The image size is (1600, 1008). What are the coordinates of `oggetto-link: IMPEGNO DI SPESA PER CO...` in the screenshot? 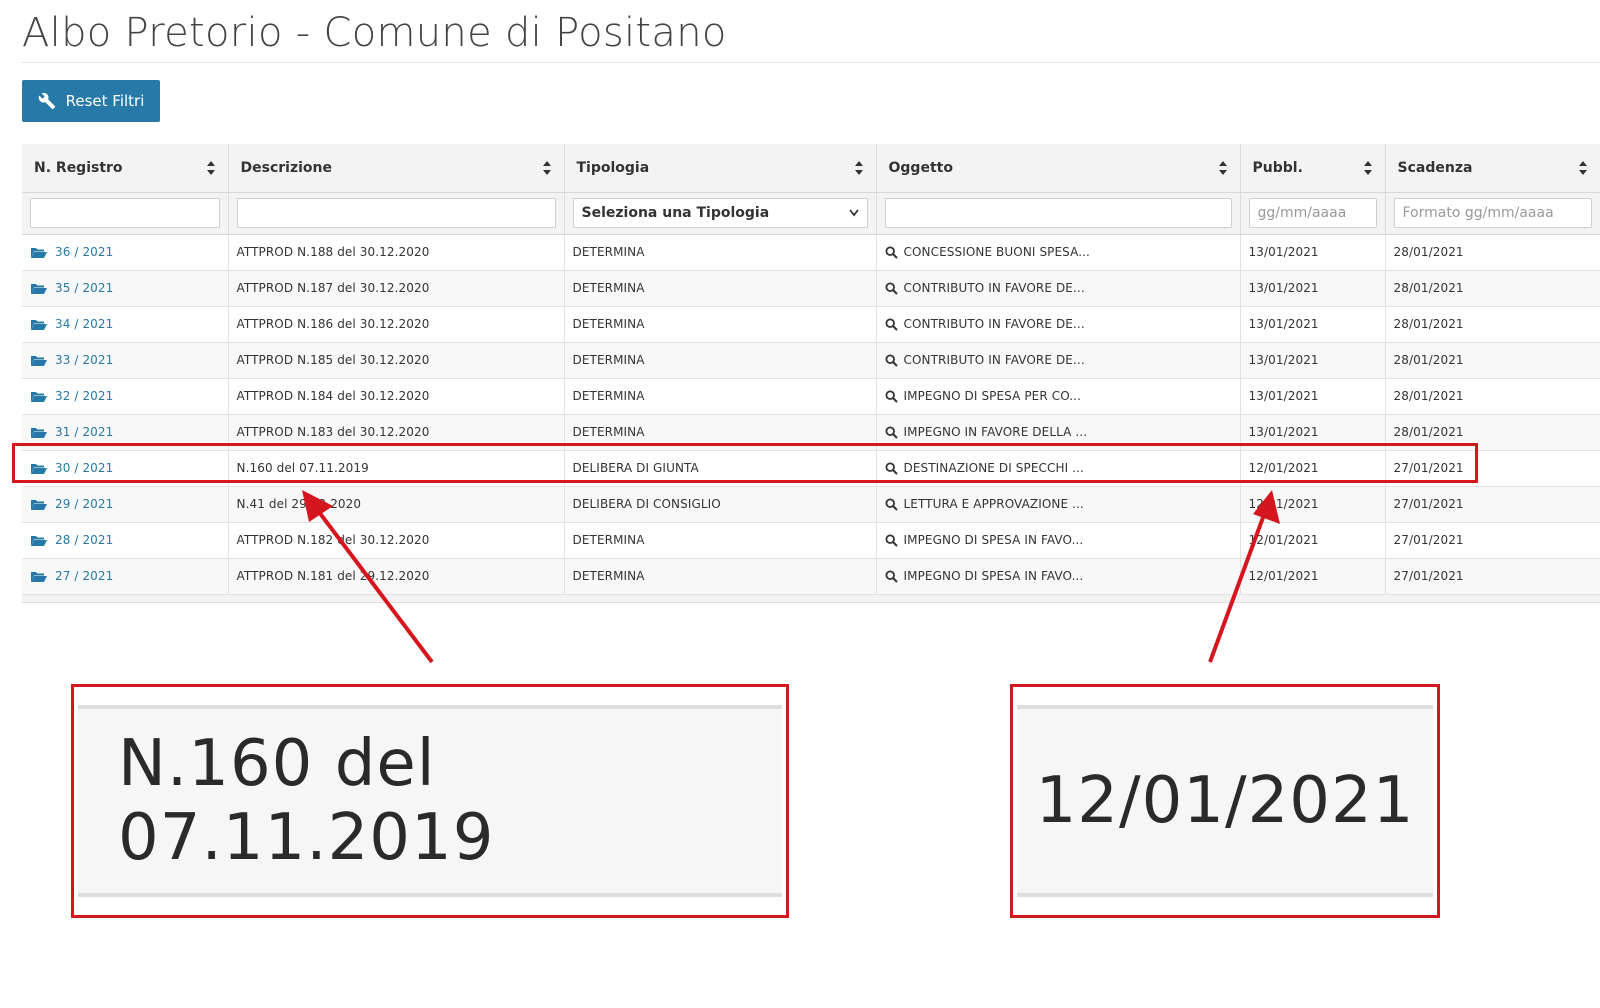 It's located at (1058, 396).